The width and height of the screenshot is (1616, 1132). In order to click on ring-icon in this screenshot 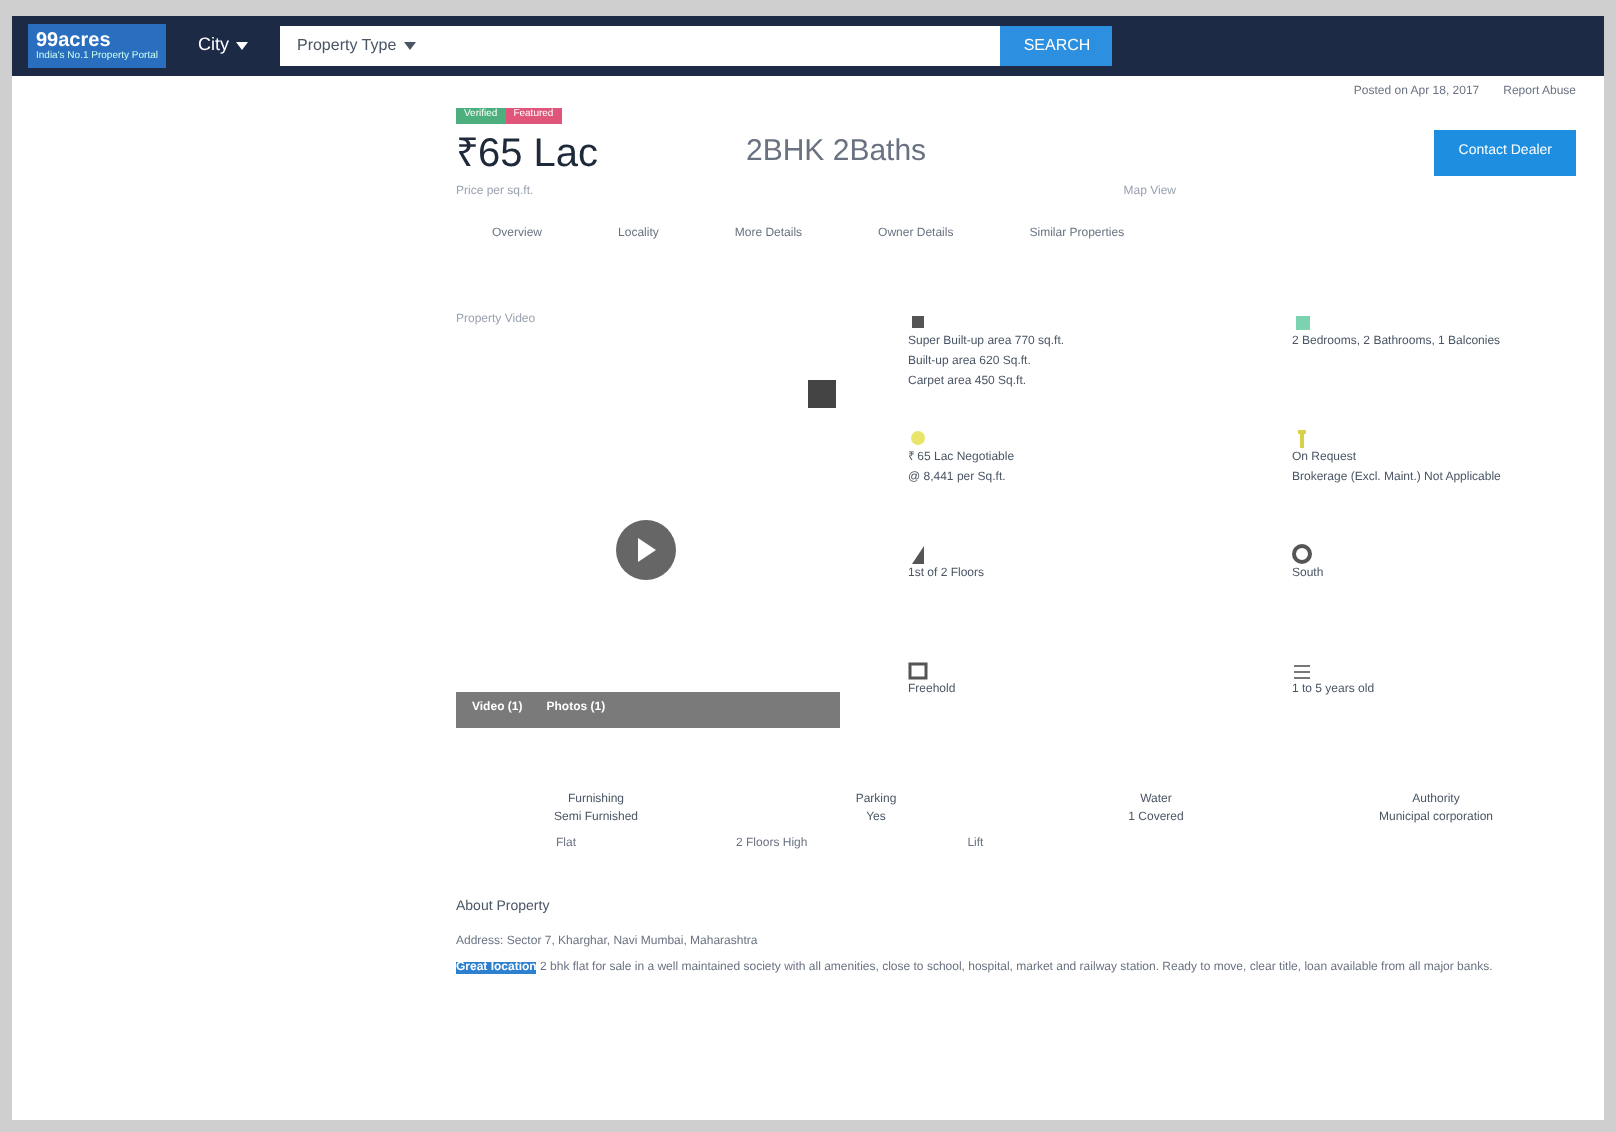, I will do `click(1302, 553)`.